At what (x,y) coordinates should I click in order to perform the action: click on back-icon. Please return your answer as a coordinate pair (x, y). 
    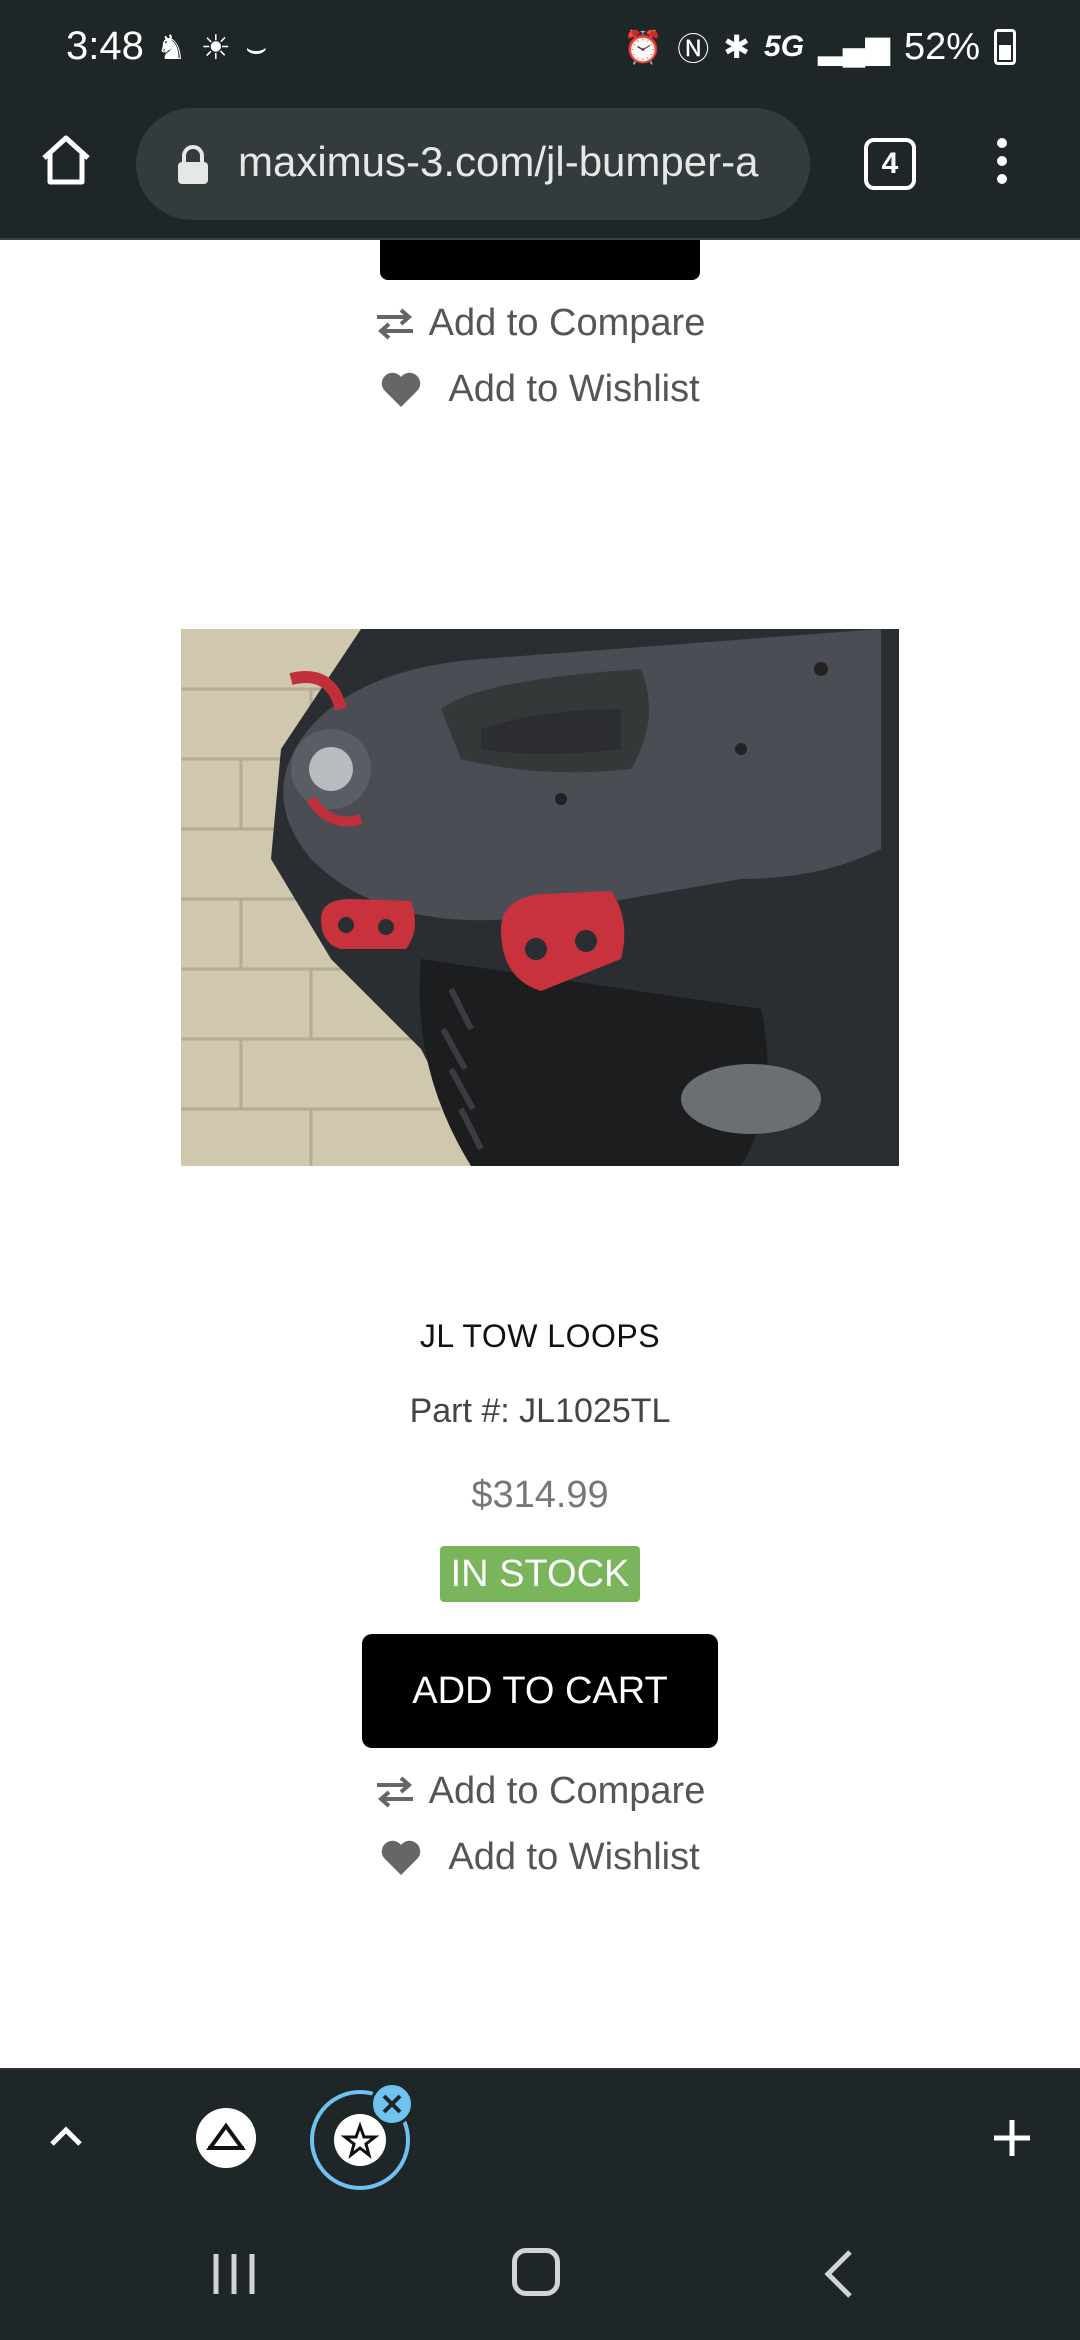
    Looking at the image, I should click on (840, 2274).